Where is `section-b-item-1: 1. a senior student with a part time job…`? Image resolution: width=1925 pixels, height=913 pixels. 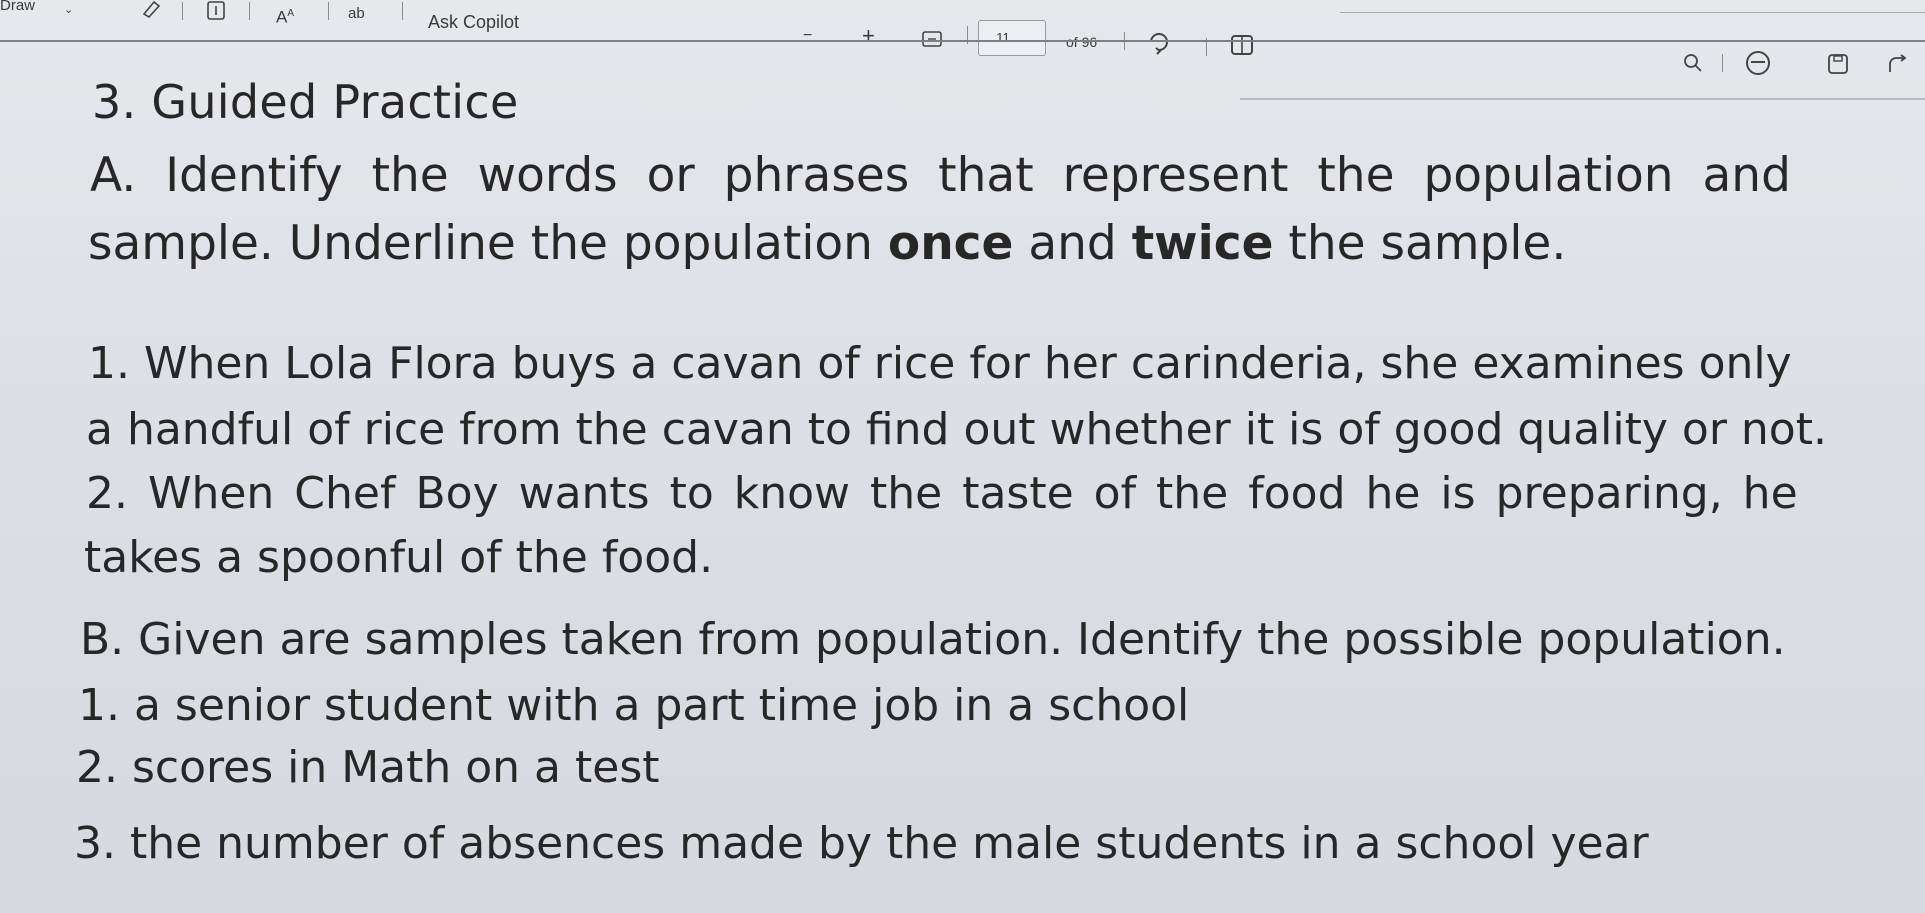 section-b-item-1: 1. a senior student with a part time job… is located at coordinates (634, 705).